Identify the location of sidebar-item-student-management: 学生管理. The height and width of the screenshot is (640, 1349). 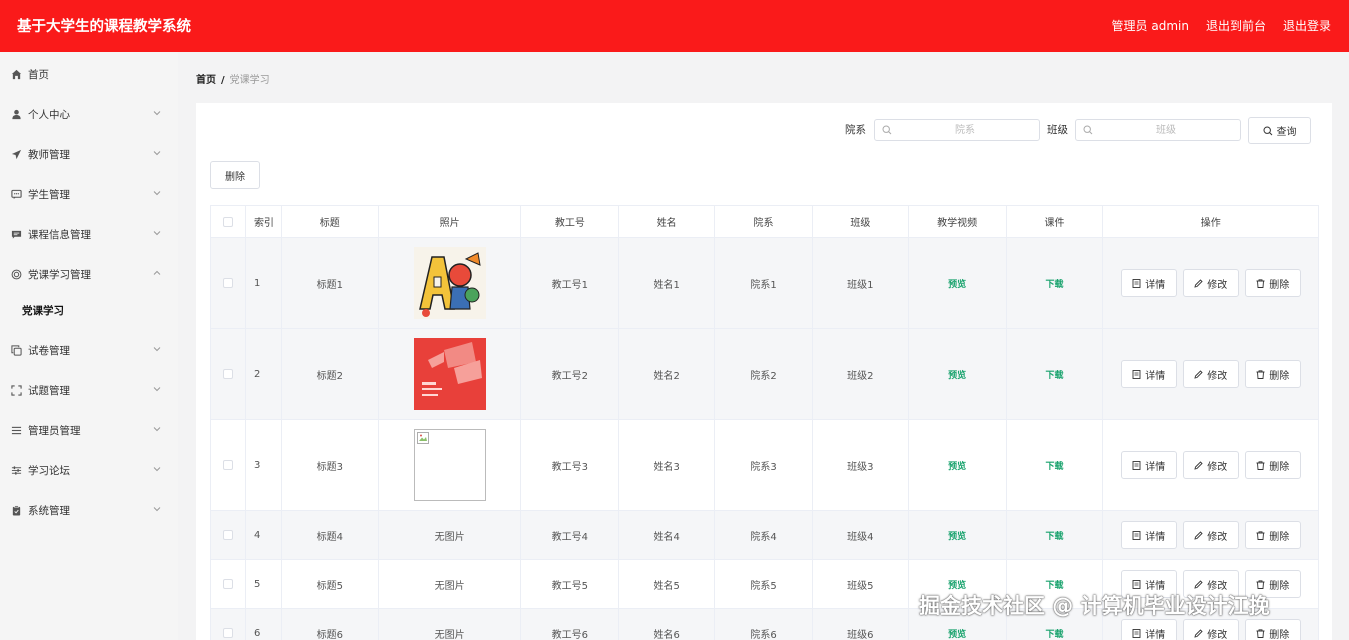
(89, 194).